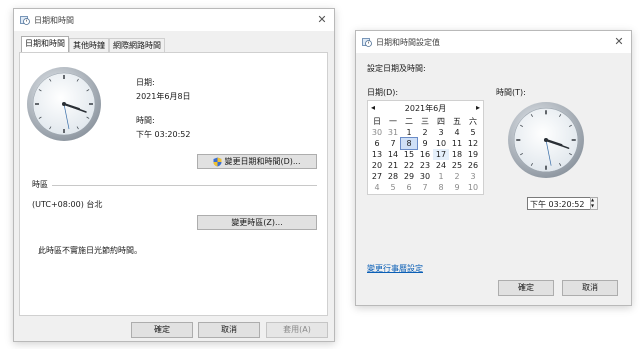  What do you see at coordinates (393, 165) in the screenshot?
I see `calendar-day: 21` at bounding box center [393, 165].